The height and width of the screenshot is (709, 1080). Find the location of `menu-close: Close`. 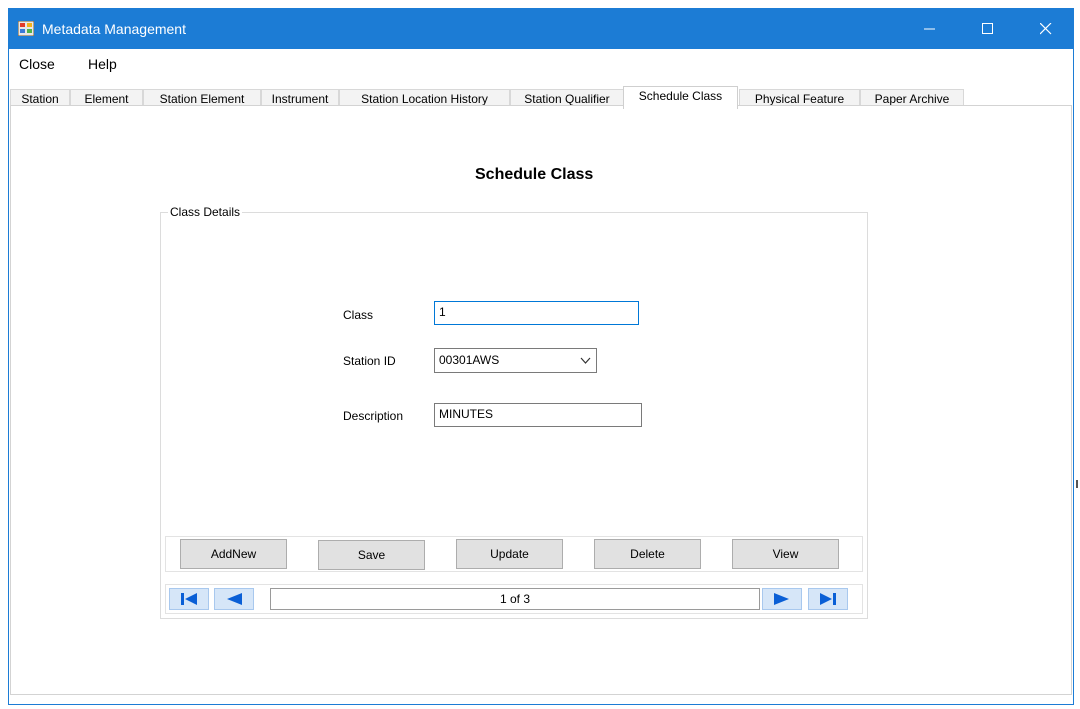

menu-close: Close is located at coordinates (37, 64).